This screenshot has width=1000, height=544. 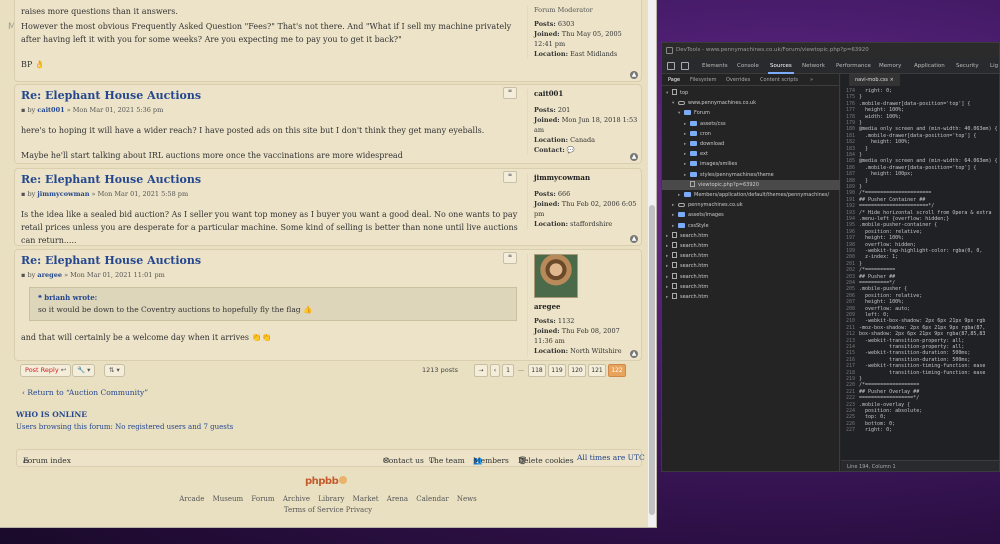 I want to click on profile-username: jimmycowman, so click(x=586, y=178).